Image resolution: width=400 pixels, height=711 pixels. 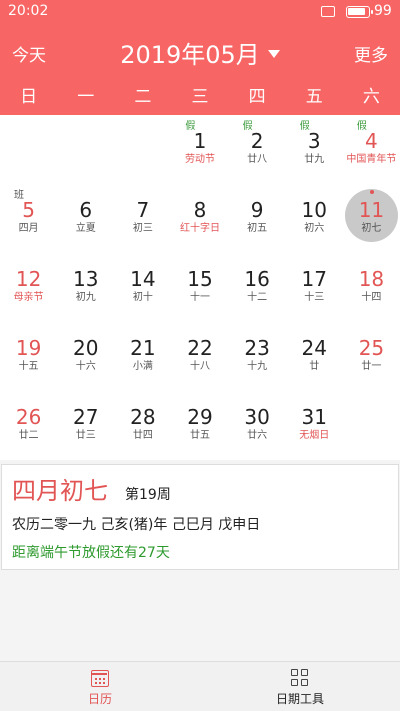 I want to click on day-cell: 17 十三, so click(x=314, y=287).